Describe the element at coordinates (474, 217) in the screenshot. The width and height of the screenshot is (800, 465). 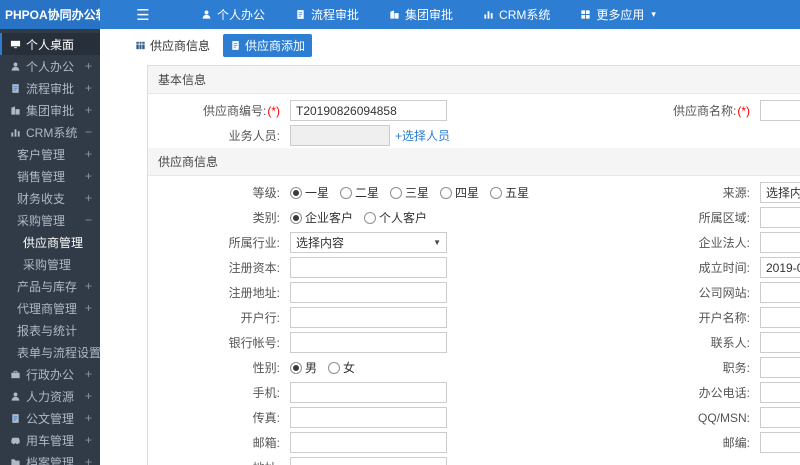
I see `form-row: 类别: 企业客户 个人客户 所属区域:` at that location.